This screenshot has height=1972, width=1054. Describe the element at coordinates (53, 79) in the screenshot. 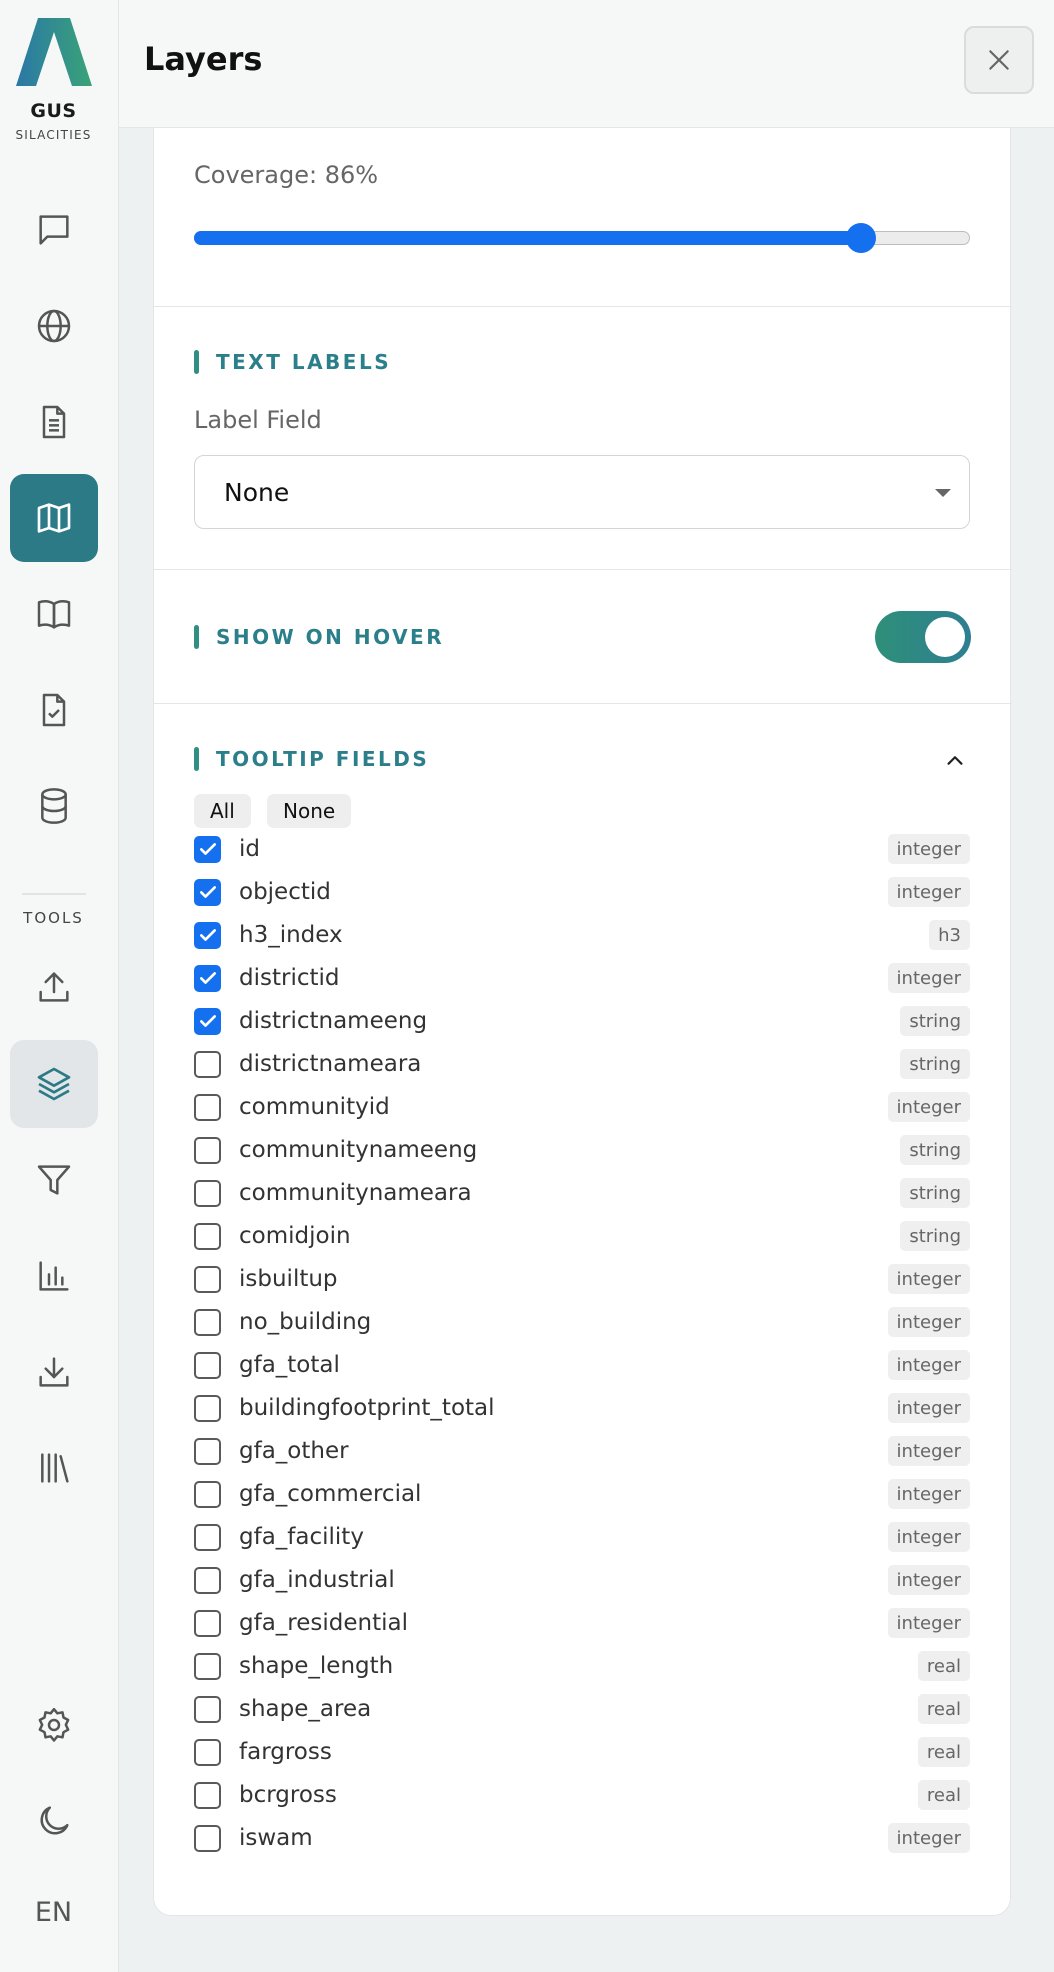

I see `logo: GUS SILACITIES` at that location.